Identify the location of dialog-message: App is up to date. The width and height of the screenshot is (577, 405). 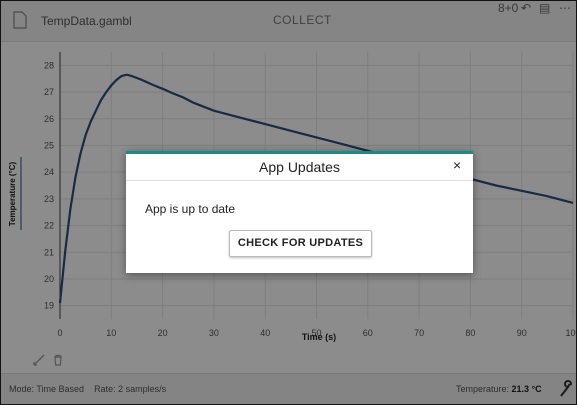
(190, 209).